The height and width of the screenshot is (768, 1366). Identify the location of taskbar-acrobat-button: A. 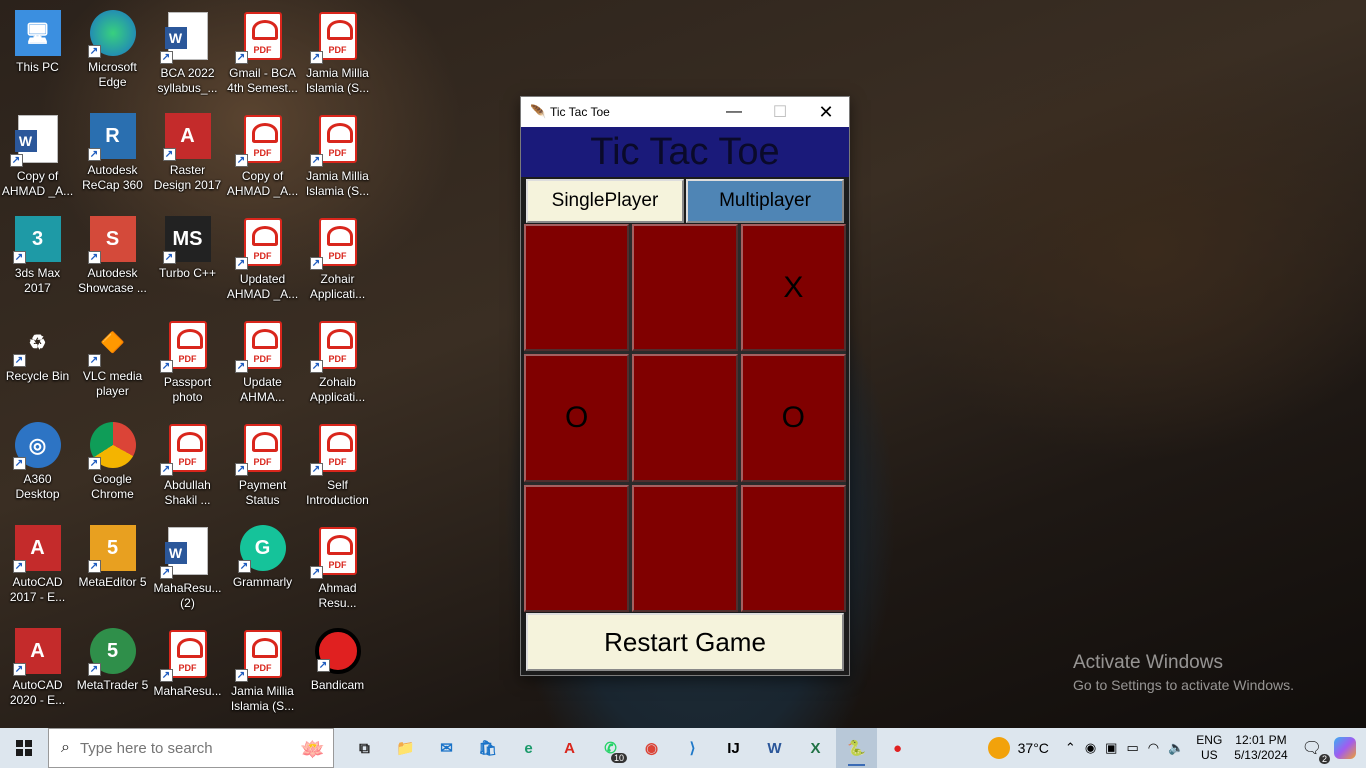
(569, 748).